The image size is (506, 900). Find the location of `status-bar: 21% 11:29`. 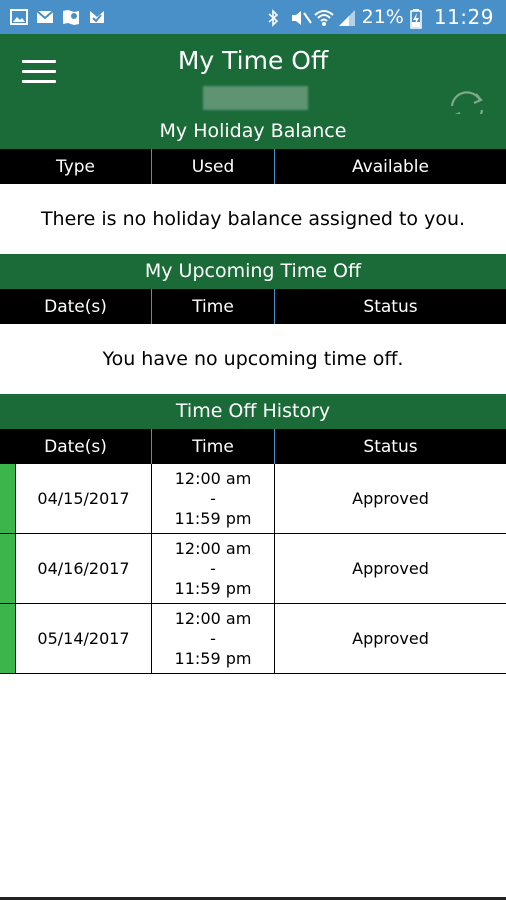

status-bar: 21% 11:29 is located at coordinates (253, 17).